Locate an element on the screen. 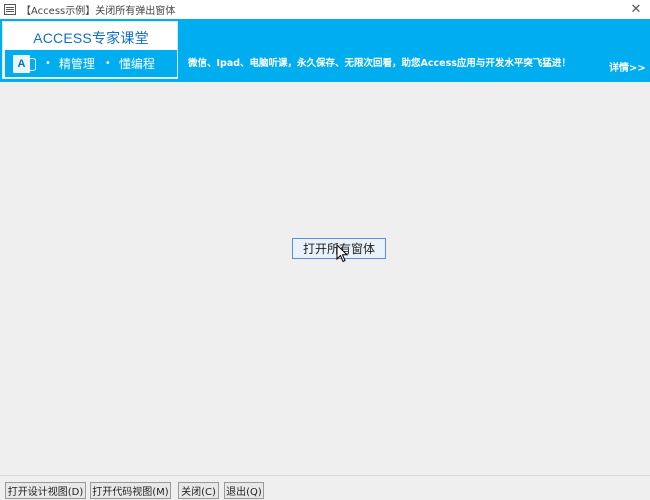  open-code-view-button: 打开代码视图(M) is located at coordinates (130, 490).